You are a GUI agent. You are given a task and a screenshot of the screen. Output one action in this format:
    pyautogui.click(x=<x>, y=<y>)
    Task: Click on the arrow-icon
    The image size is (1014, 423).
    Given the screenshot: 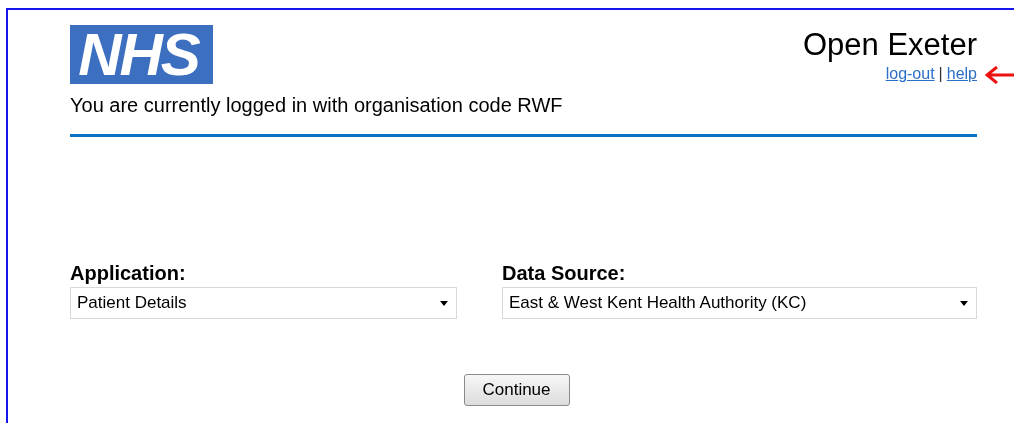 What is the action you would take?
    pyautogui.click(x=999, y=75)
    